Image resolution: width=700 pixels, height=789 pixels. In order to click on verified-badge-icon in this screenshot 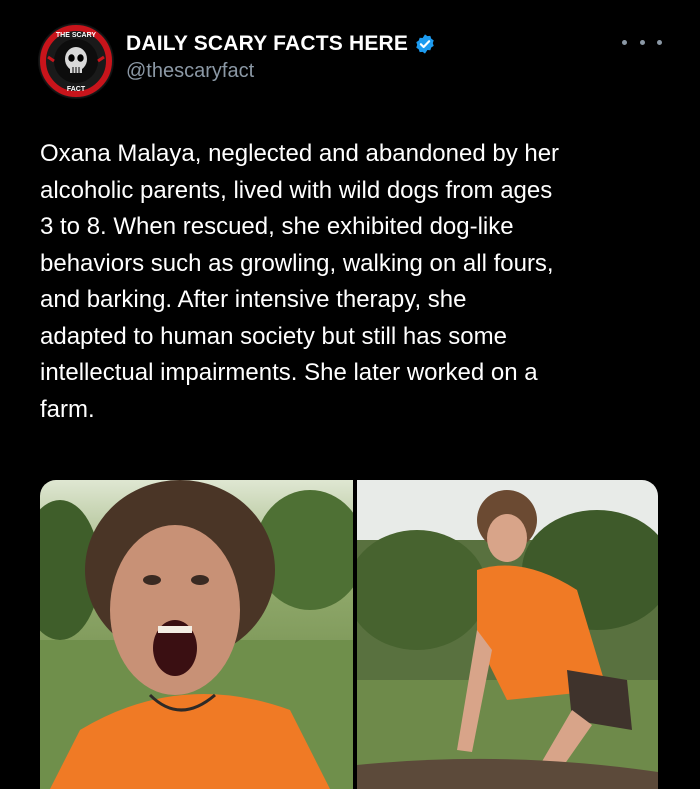, I will do `click(425, 44)`.